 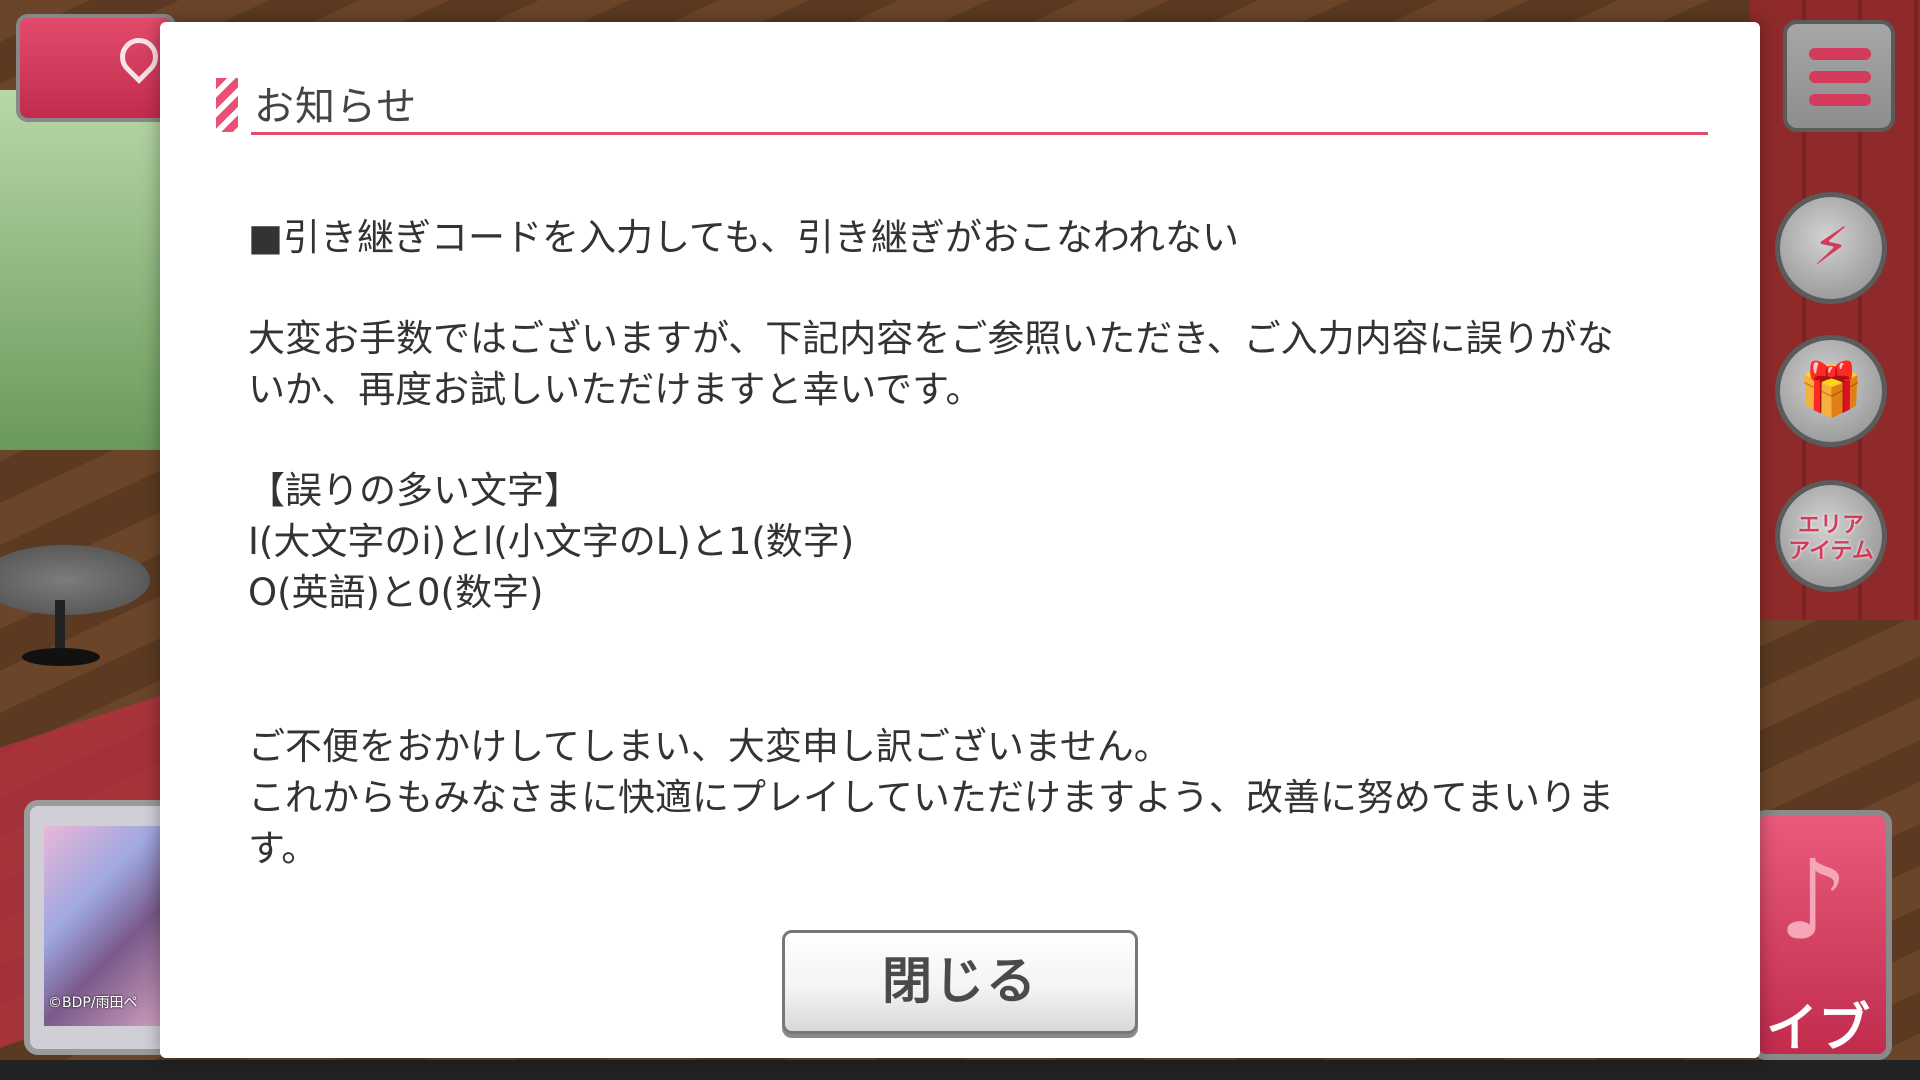 I want to click on area-item-button: エリア アイテム, so click(x=1831, y=536).